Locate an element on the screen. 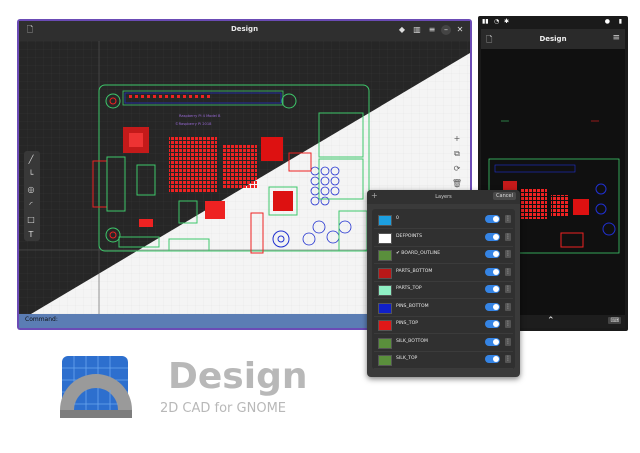  rectangle-tool-icon: □ is located at coordinates (31, 220).